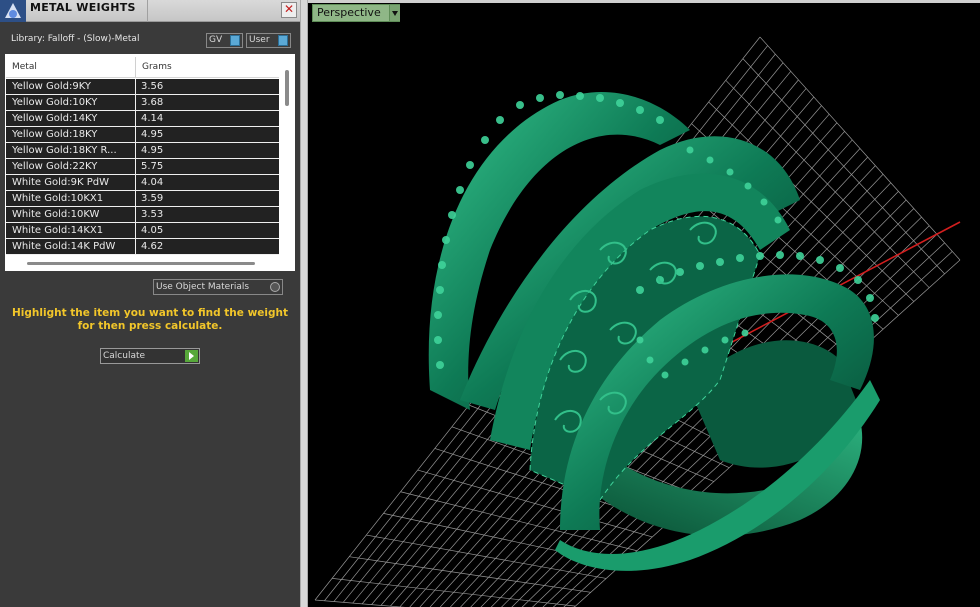  Describe the element at coordinates (56, 214) in the screenshot. I see `metal-cell: White Gold:10KW` at that location.